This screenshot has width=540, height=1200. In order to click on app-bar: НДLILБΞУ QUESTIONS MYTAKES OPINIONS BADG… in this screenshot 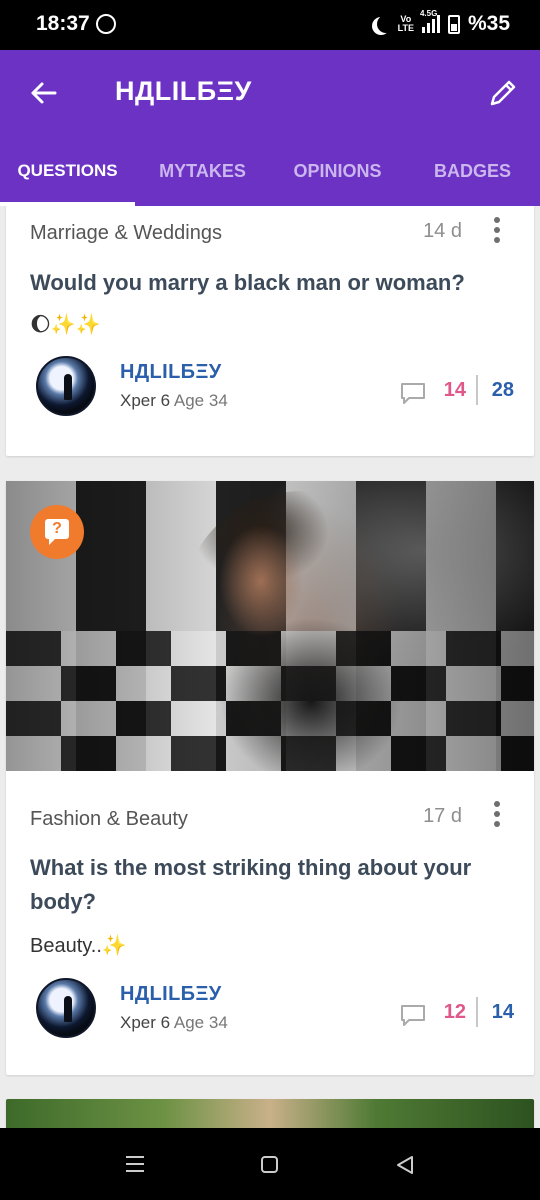, I will do `click(270, 128)`.